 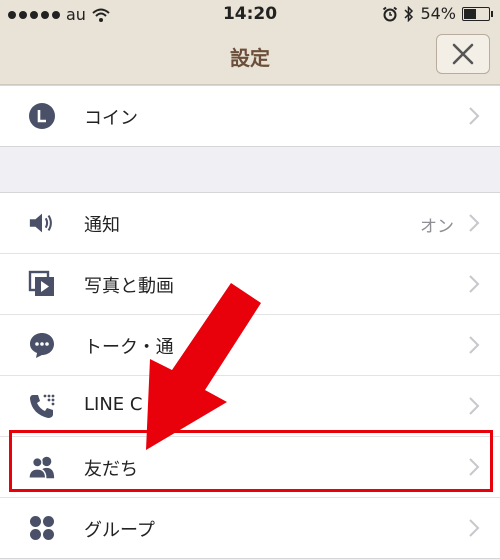 I want to click on settings-item-label: LINE C, so click(x=113, y=404).